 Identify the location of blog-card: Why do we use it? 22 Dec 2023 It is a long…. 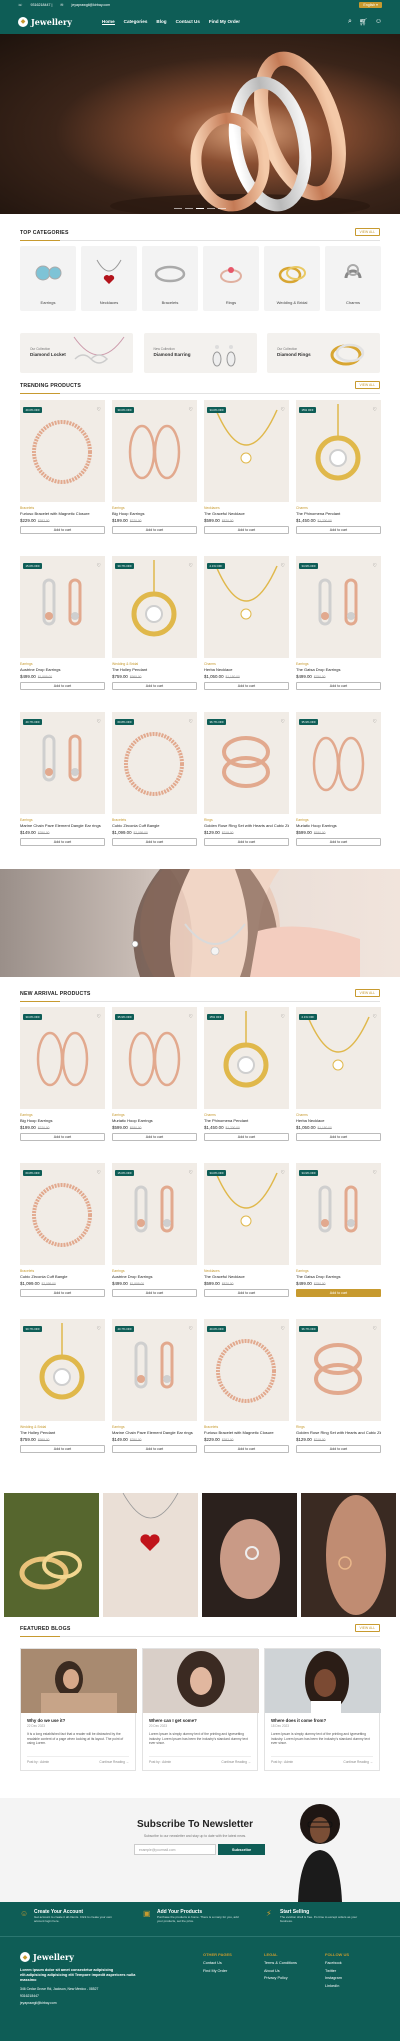
(78, 1709).